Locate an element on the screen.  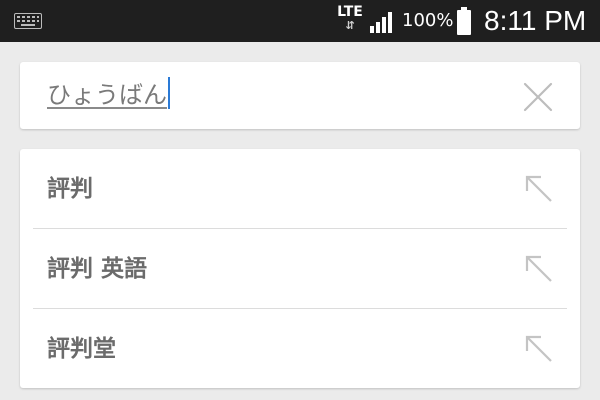
close-icon is located at coordinates (538, 97).